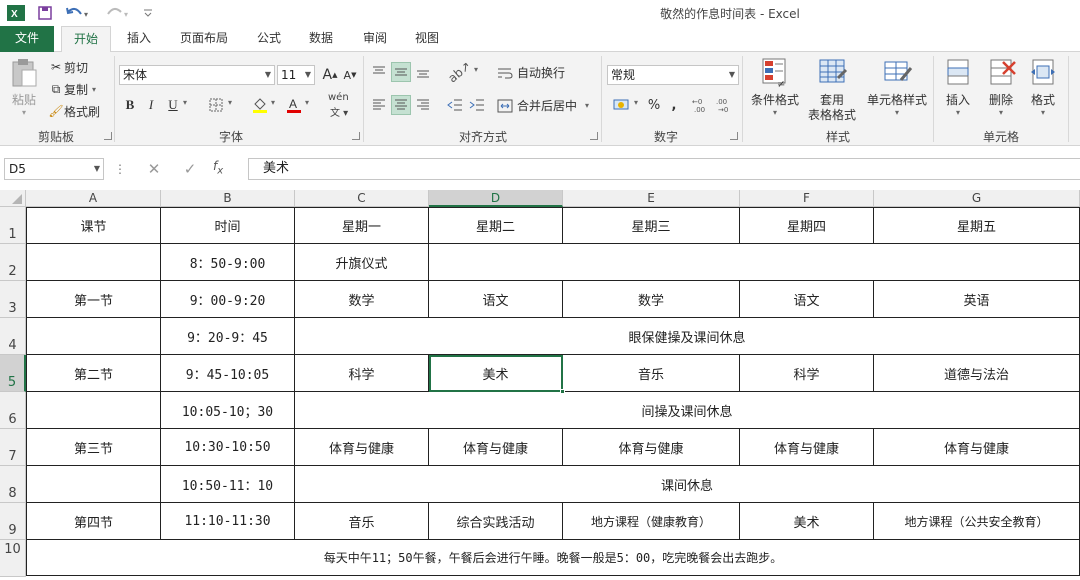 This screenshot has width=1080, height=580. I want to click on save-icon, so click(45, 13).